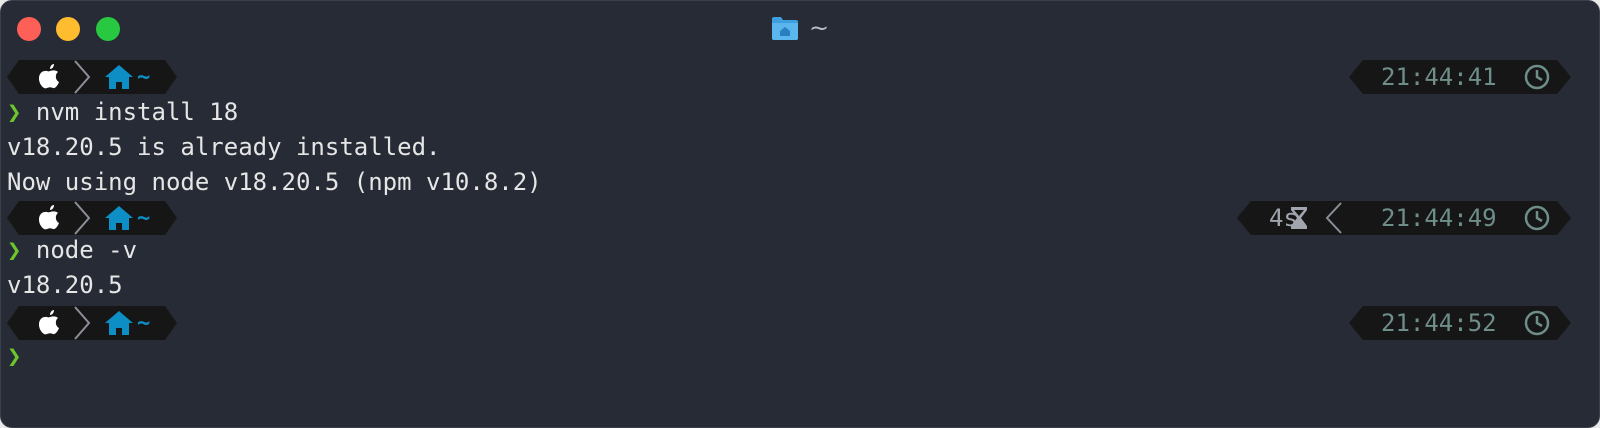 This screenshot has height=428, width=1600. I want to click on command-input-line: ❯, so click(14, 356).